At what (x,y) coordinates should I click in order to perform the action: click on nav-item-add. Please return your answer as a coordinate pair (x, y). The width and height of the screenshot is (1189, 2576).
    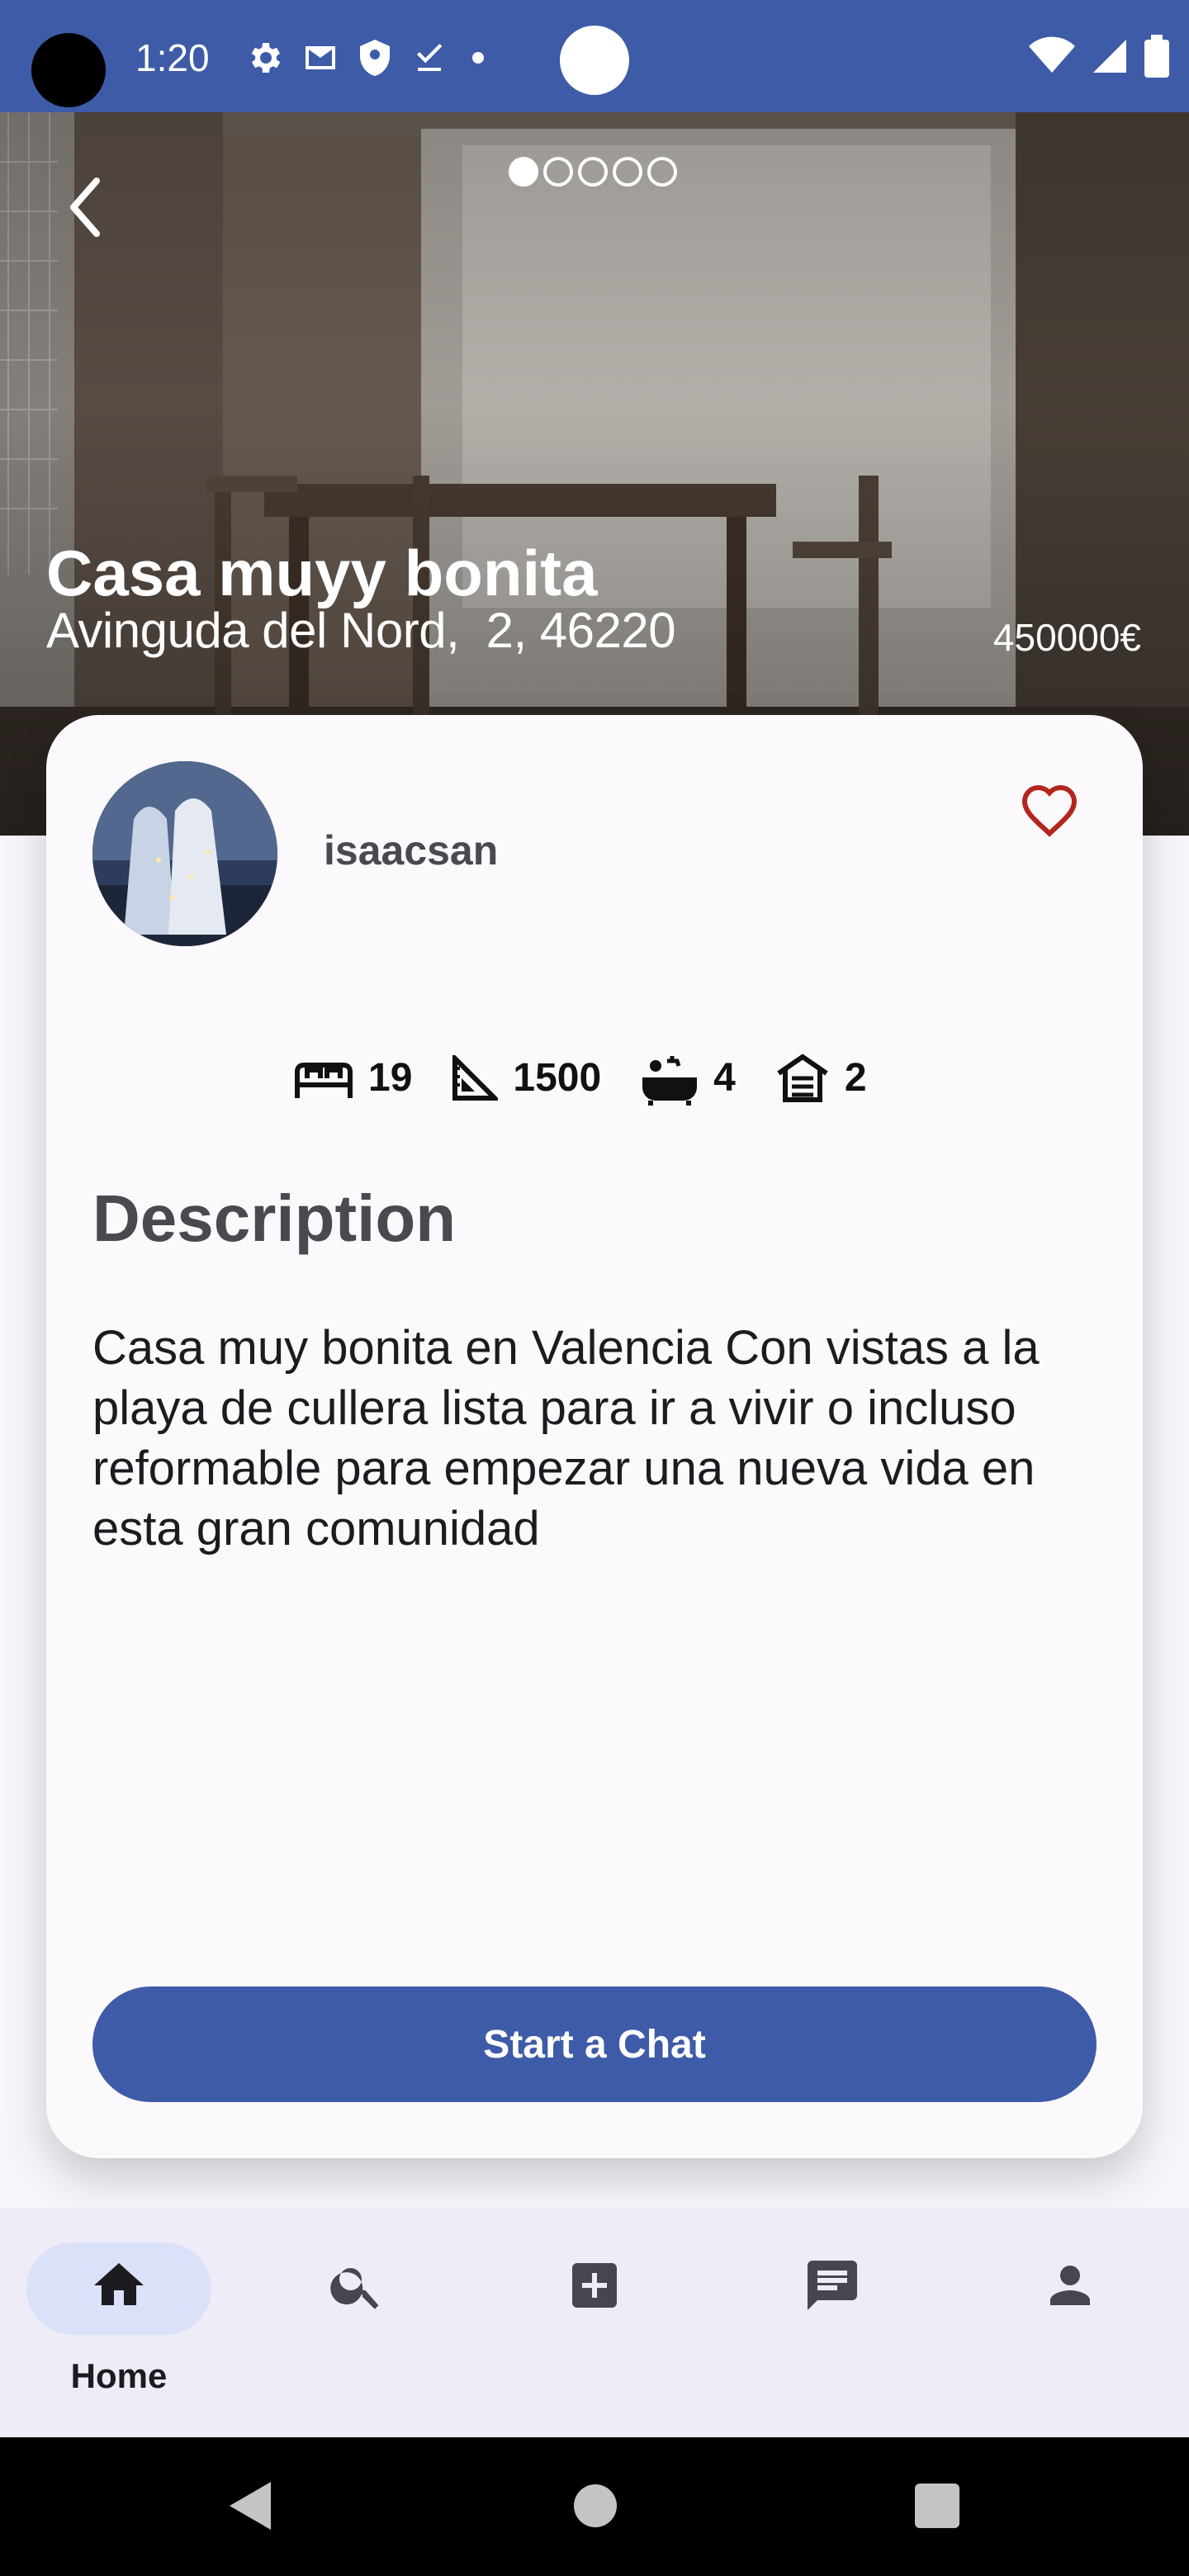
    Looking at the image, I should click on (594, 2322).